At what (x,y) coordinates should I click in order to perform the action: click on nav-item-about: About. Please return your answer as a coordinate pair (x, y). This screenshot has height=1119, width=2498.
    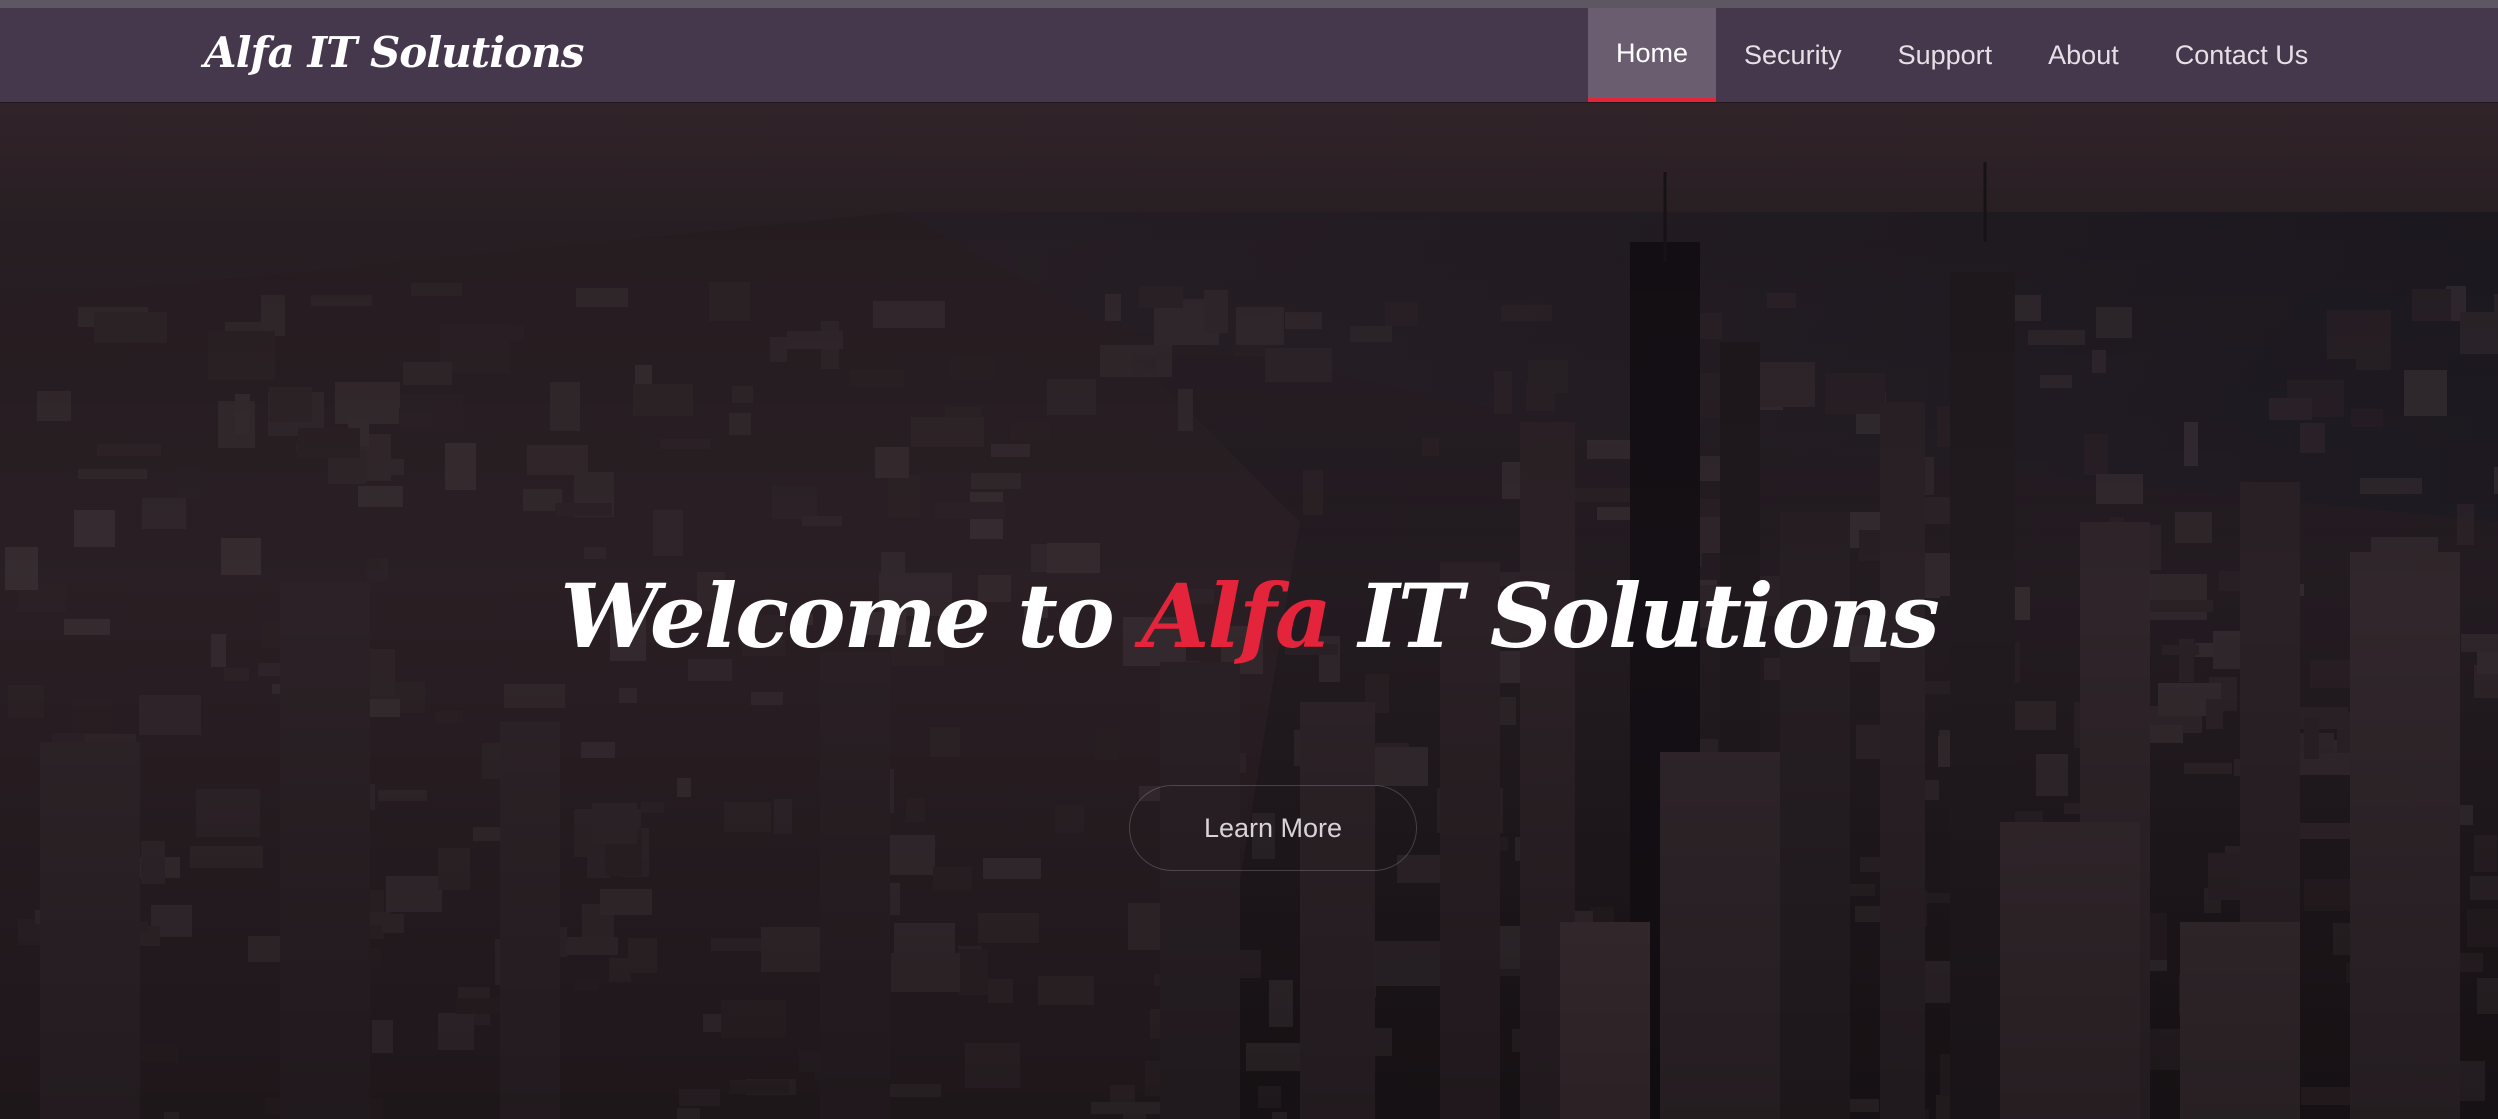
    Looking at the image, I should click on (2083, 55).